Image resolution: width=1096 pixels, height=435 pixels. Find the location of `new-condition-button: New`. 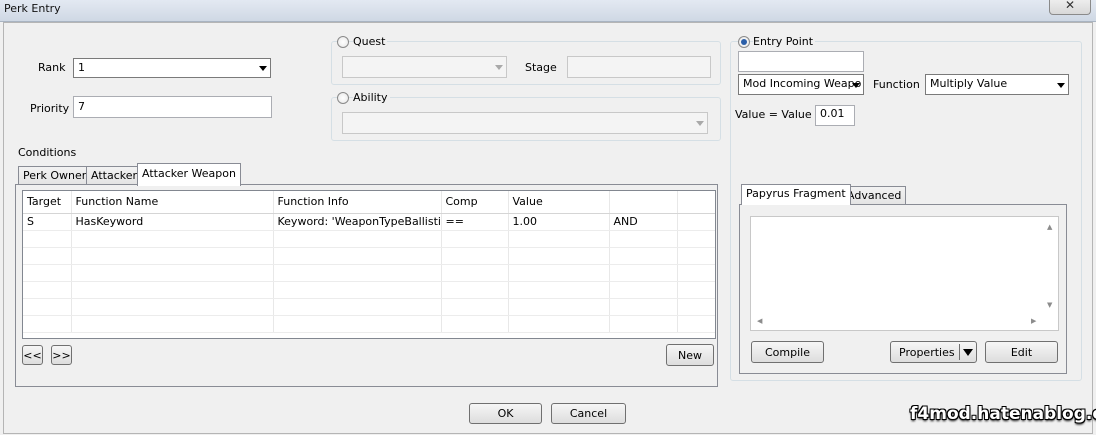

new-condition-button: New is located at coordinates (690, 355).